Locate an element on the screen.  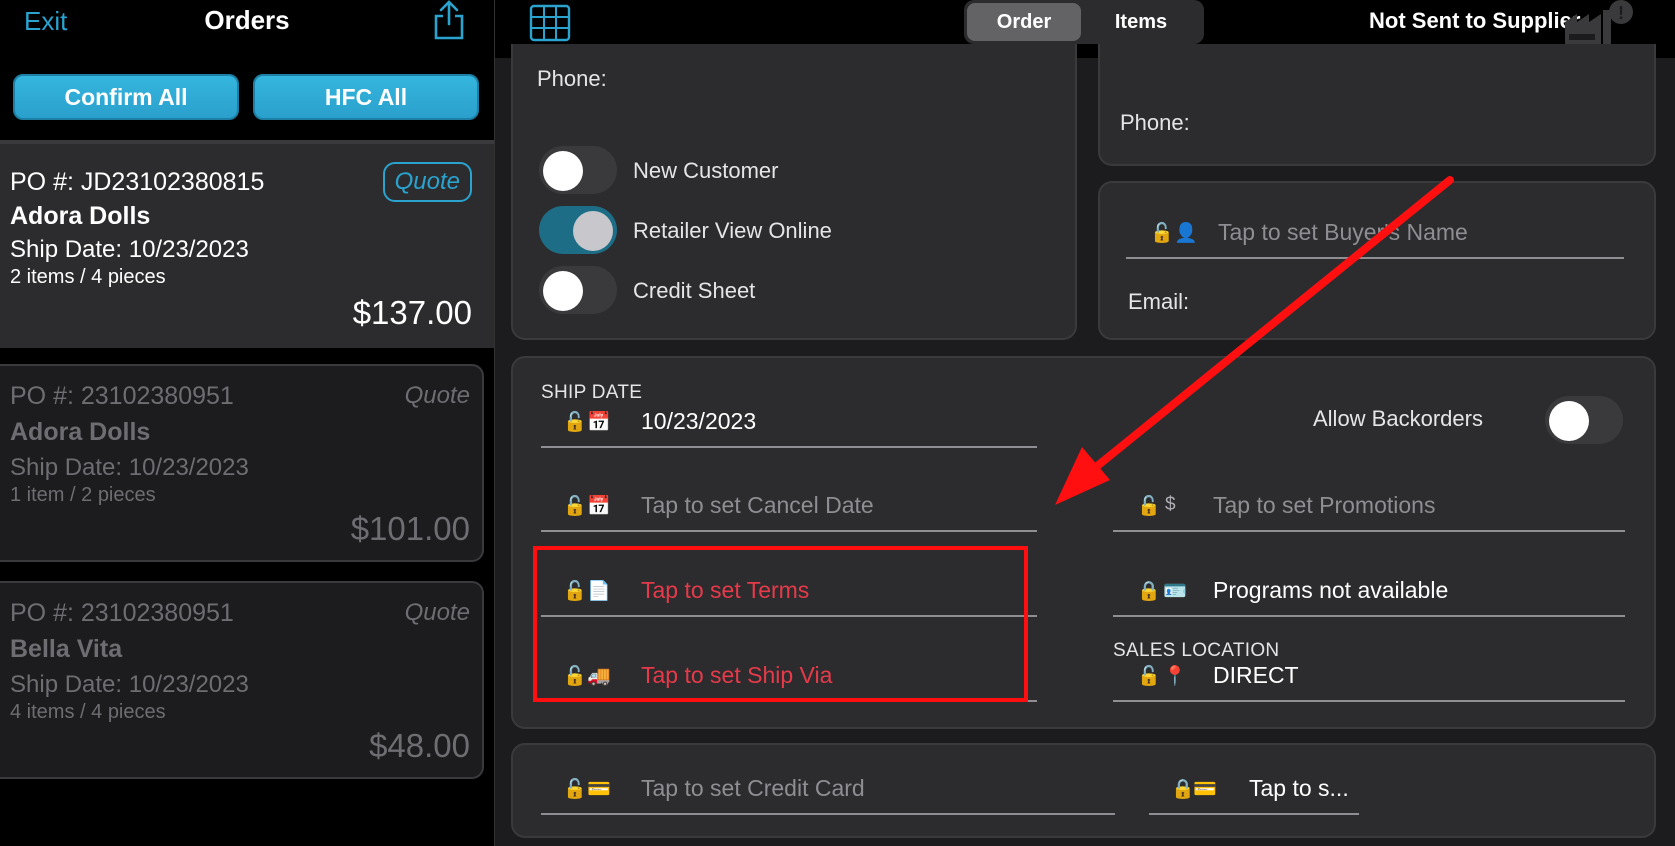
buyer-name-field: 🔓 👤 Tap to set Buyer's Name is located at coordinates (1375, 237).